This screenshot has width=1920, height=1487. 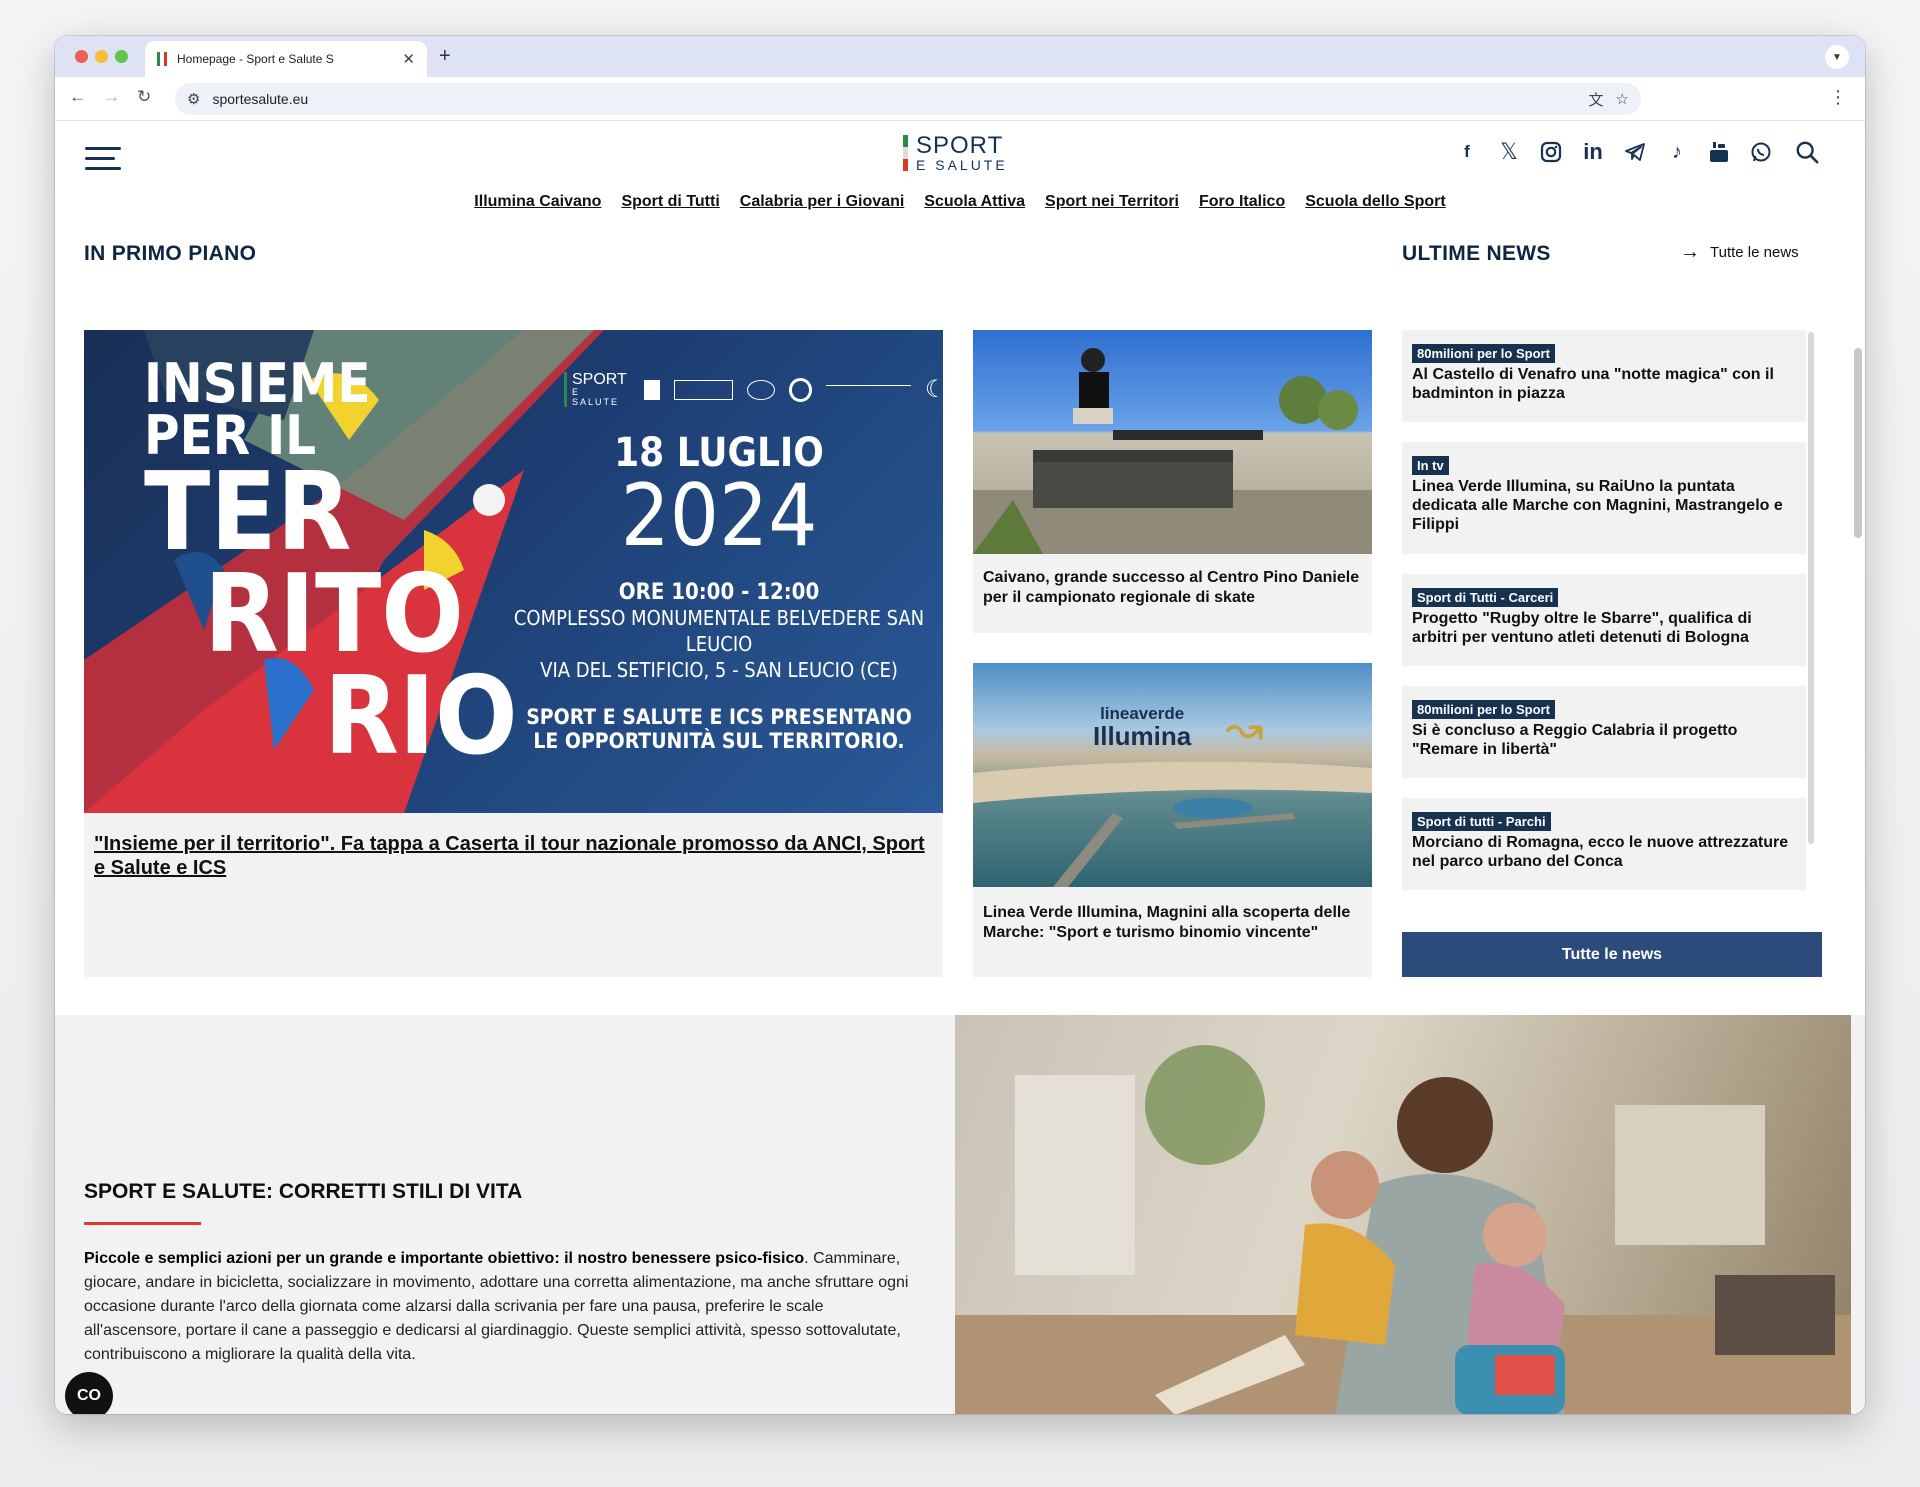 I want to click on address-bar: ⚙ sportesalute.eu 文 ☆, so click(x=908, y=99).